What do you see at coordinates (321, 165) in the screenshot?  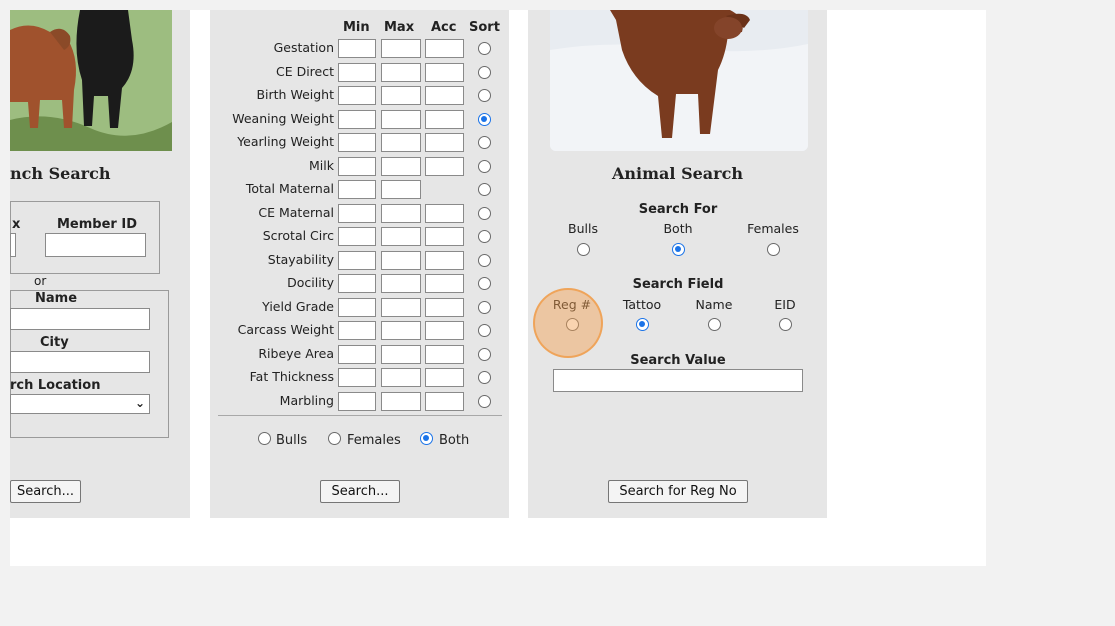 I see `trait-label: Milk` at bounding box center [321, 165].